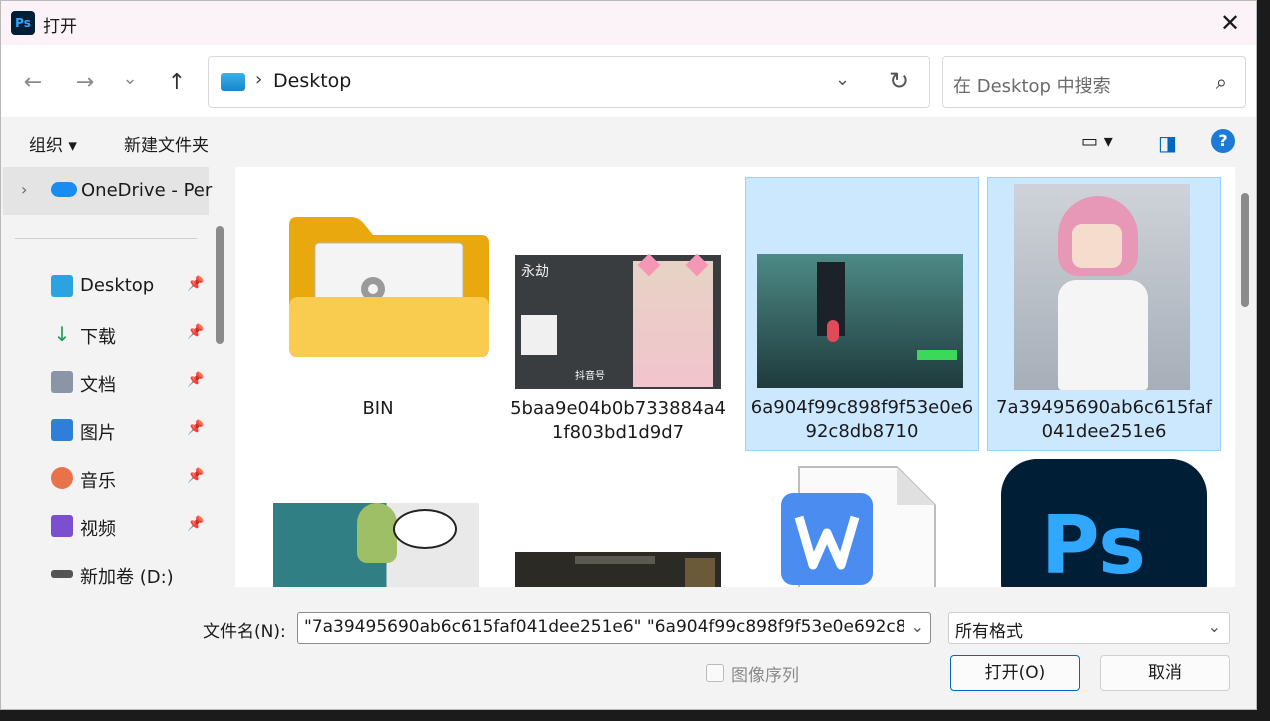 This screenshot has width=1270, height=721. Describe the element at coordinates (1230, 23) in the screenshot. I see `close-button: ✕` at that location.